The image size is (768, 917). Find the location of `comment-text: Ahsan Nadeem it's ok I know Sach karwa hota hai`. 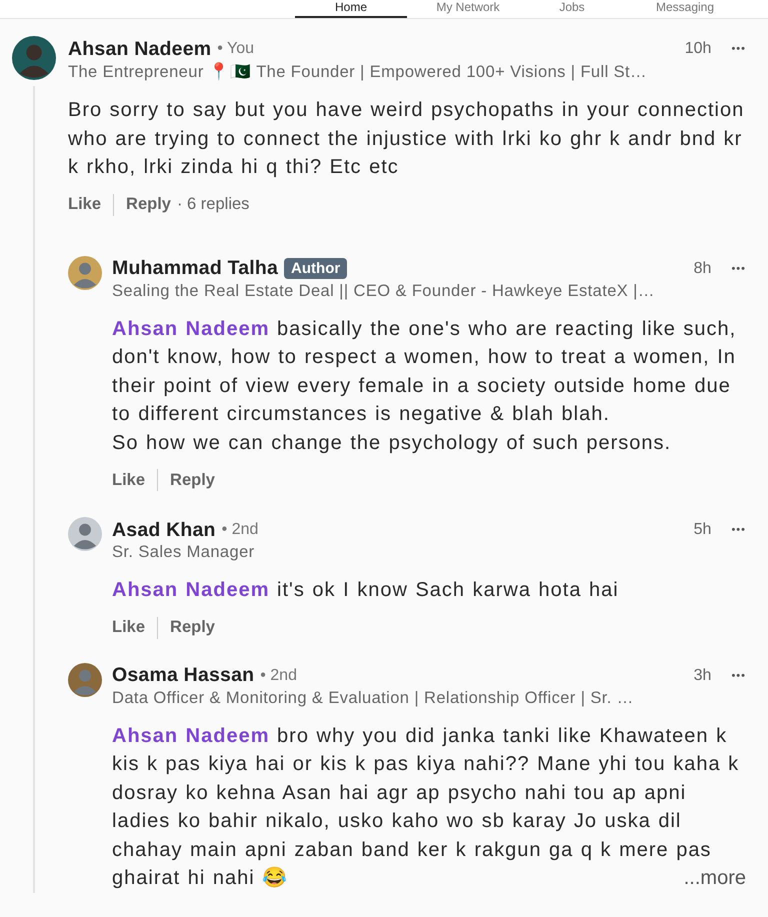

comment-text: Ahsan Nadeem it's ok I know Sach karwa hota hai is located at coordinates (366, 590).